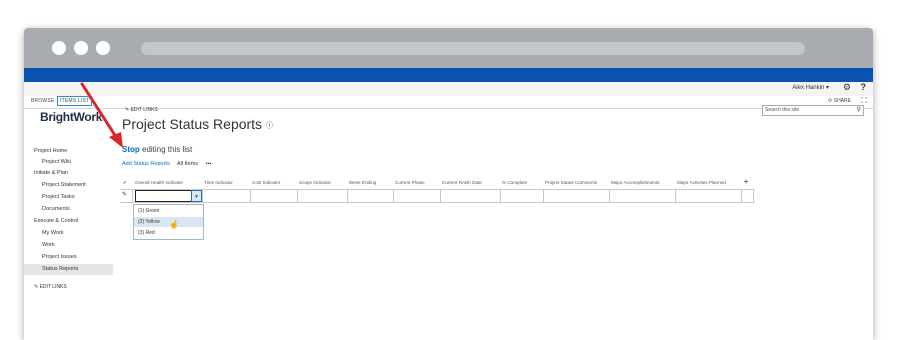 This screenshot has height=340, width=900. What do you see at coordinates (131, 149) in the screenshot?
I see `stop-editing-link: Stop` at bounding box center [131, 149].